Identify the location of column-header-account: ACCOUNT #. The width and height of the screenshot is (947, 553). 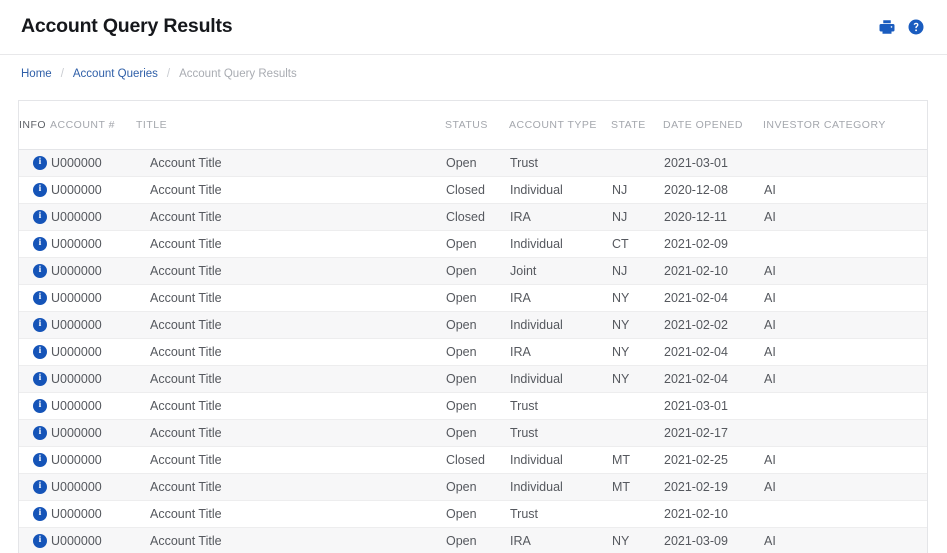
(93, 125).